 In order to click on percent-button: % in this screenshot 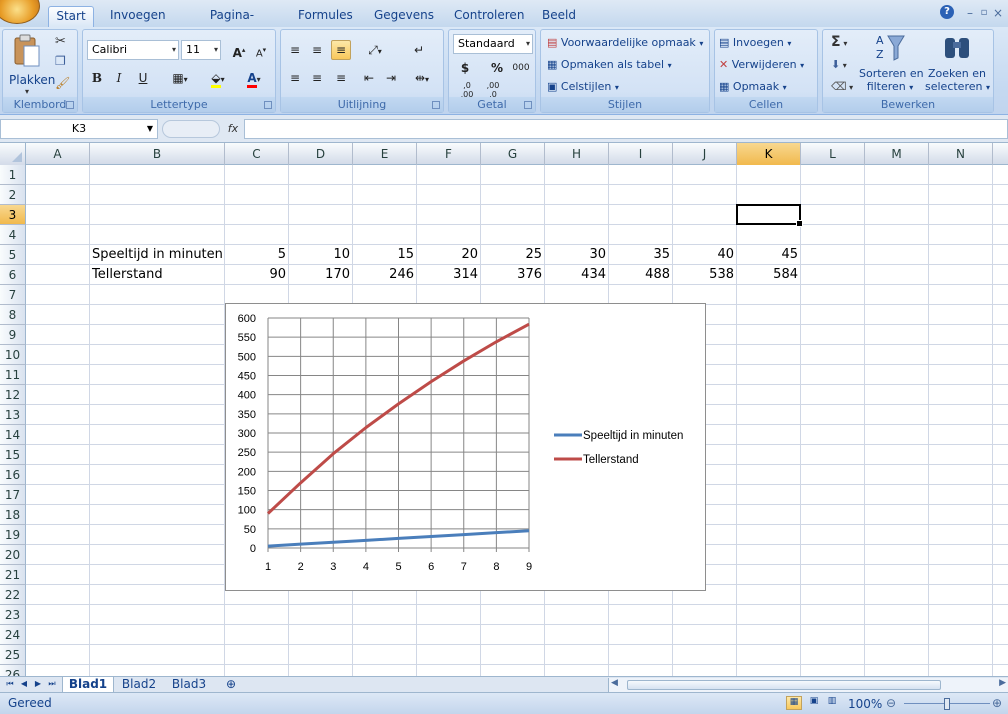, I will do `click(497, 68)`.